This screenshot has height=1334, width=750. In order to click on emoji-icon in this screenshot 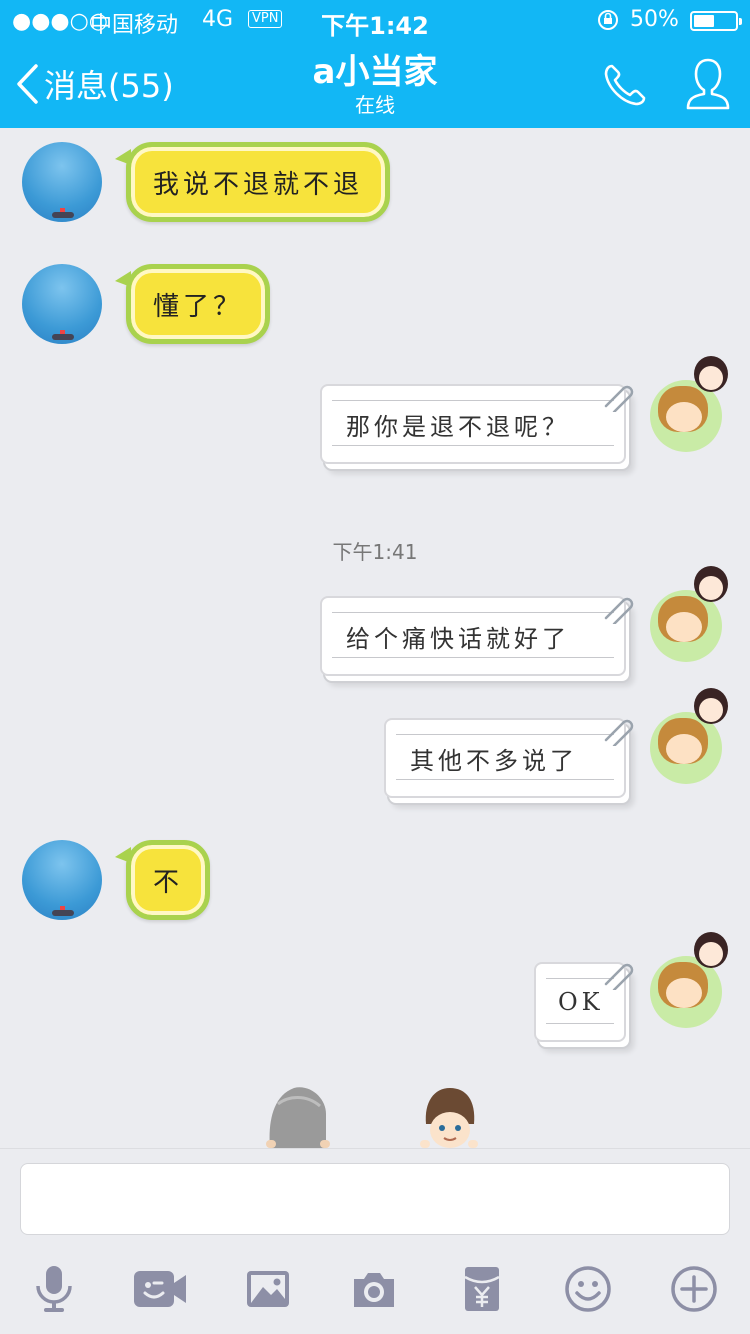, I will do `click(588, 1289)`.